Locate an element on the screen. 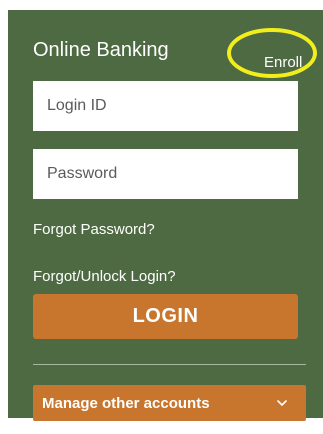  manage-accounts-label: Manage other accounts is located at coordinates (126, 403).